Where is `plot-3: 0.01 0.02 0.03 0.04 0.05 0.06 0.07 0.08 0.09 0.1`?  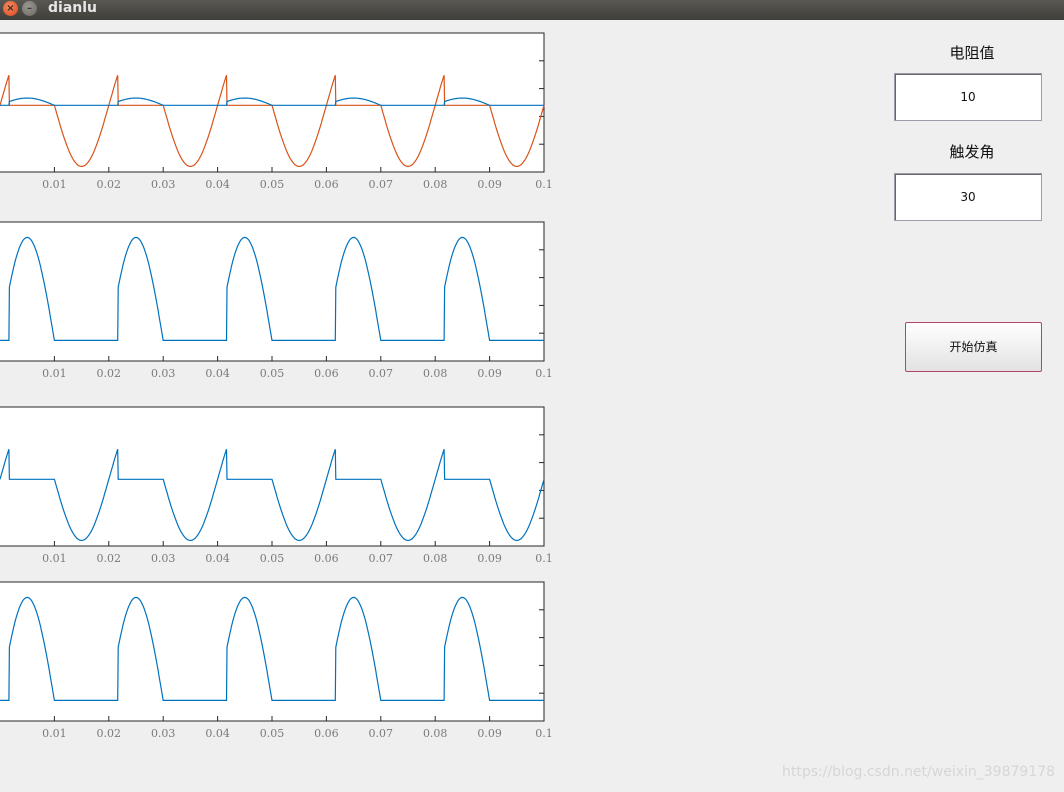 plot-3: 0.01 0.02 0.03 0.04 0.05 0.06 0.07 0.08 0.09 0.1 is located at coordinates (276, 485).